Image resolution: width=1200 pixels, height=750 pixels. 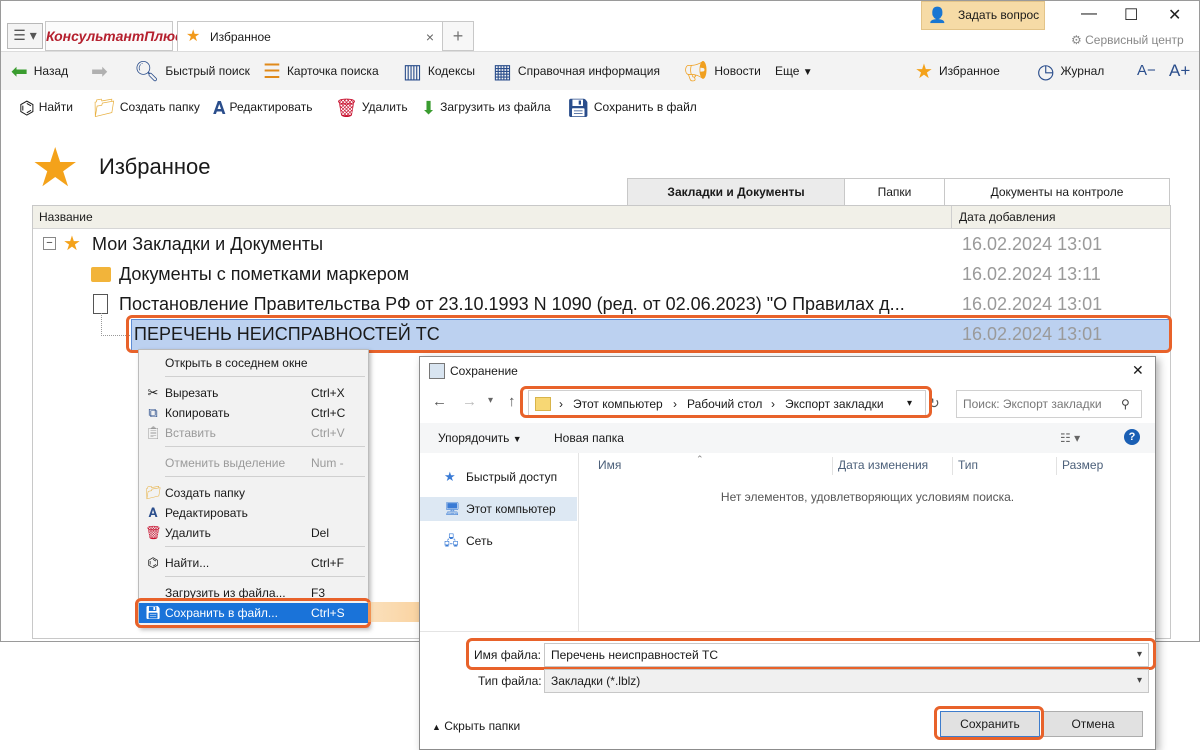 I want to click on minimize-button: —, so click(x=1089, y=14).